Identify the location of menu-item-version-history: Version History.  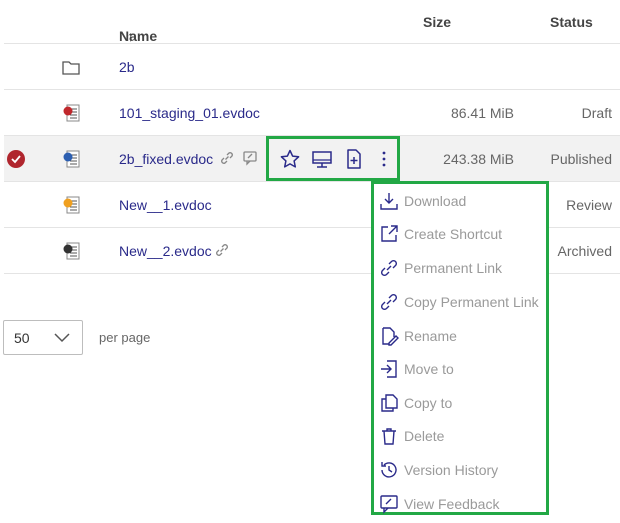
(462, 470).